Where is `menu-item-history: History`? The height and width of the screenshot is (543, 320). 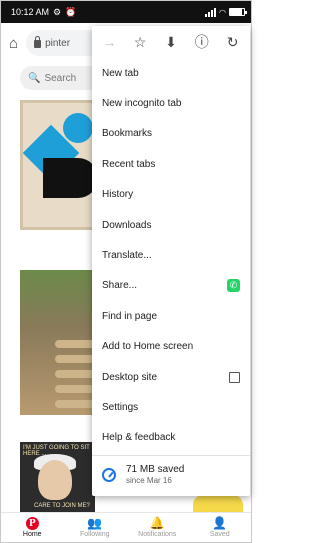 menu-item-history: History is located at coordinates (171, 195).